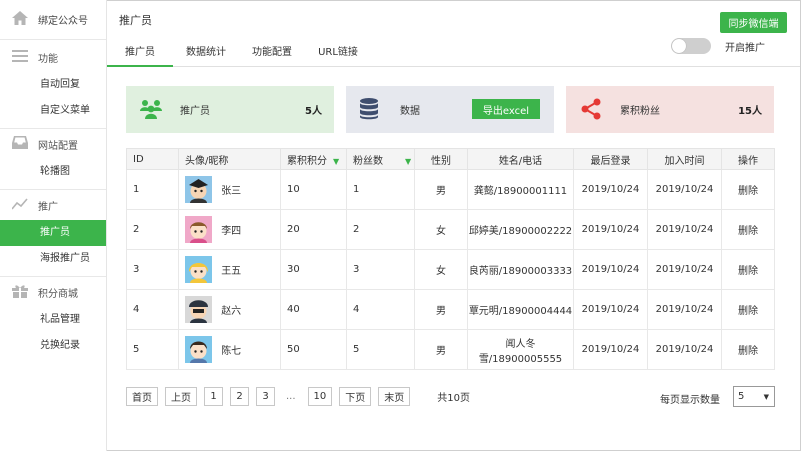 The height and width of the screenshot is (451, 801). I want to click on page-10-button: 10, so click(320, 396).